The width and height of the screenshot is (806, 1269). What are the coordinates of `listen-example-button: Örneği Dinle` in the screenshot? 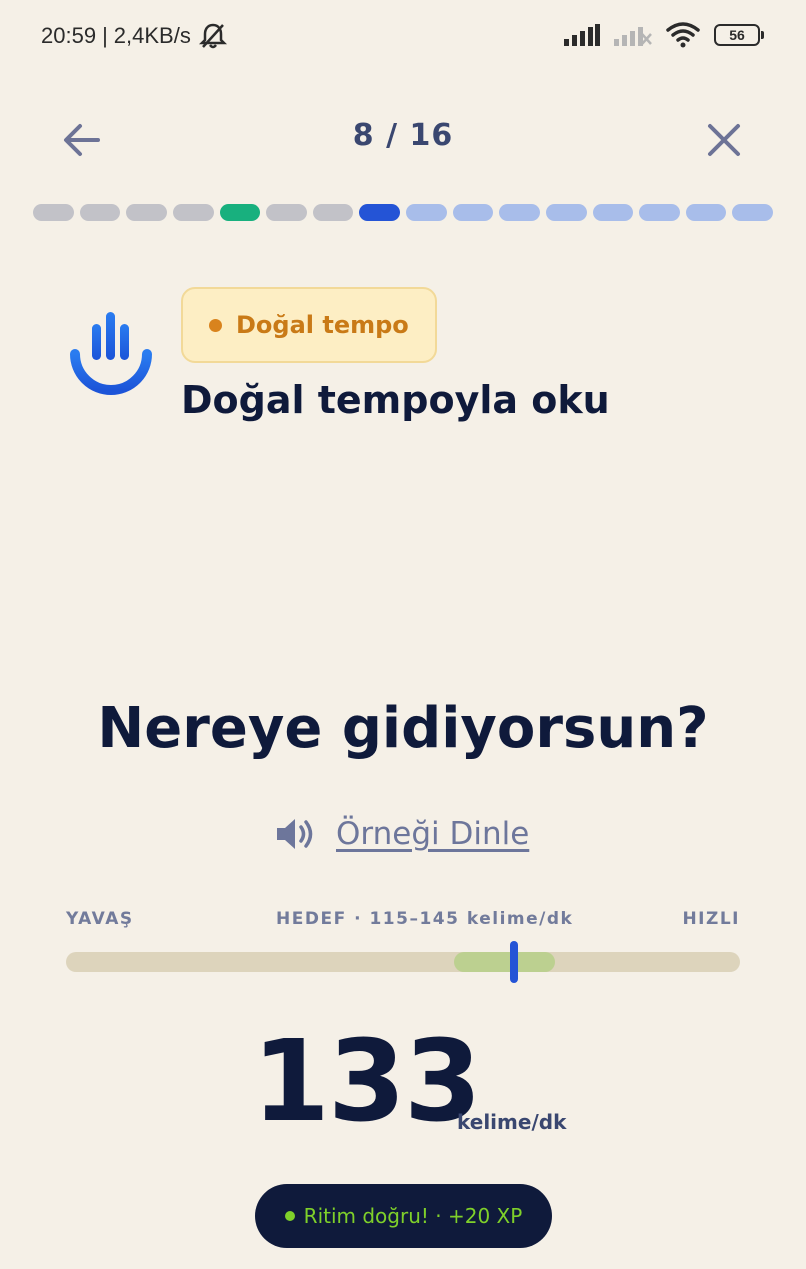 It's located at (401, 834).